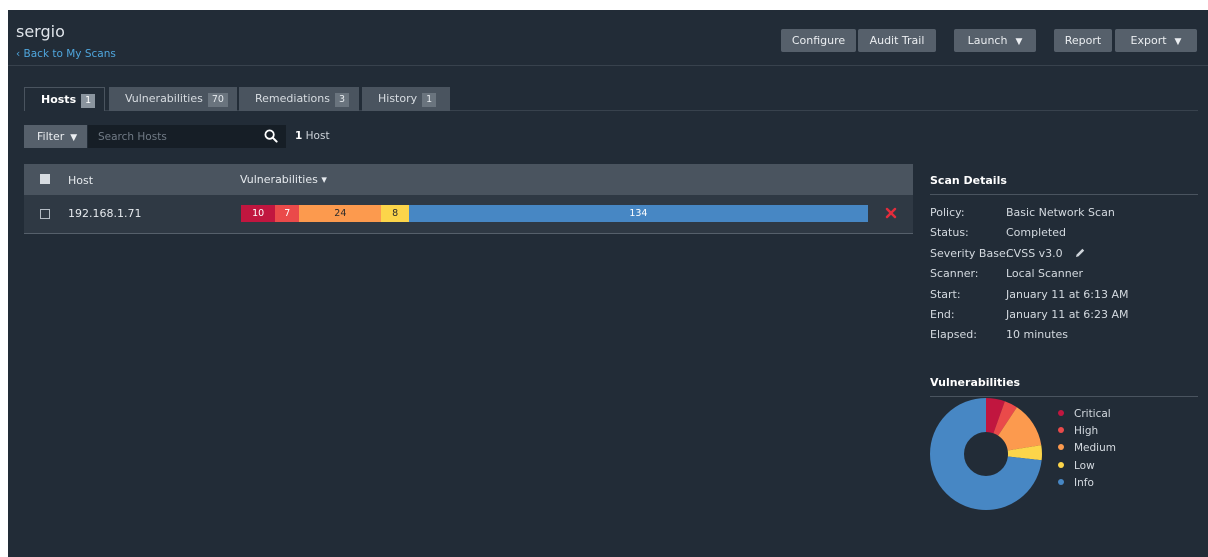 The width and height of the screenshot is (1208, 557). Describe the element at coordinates (1034, 253) in the screenshot. I see `detail-value-severity-base: CVSS v3.0` at that location.